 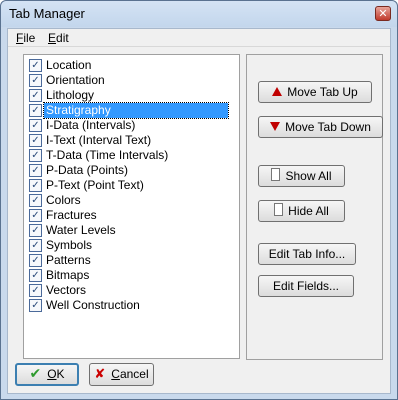 What do you see at coordinates (275, 127) in the screenshot?
I see `arrow-down-icon` at bounding box center [275, 127].